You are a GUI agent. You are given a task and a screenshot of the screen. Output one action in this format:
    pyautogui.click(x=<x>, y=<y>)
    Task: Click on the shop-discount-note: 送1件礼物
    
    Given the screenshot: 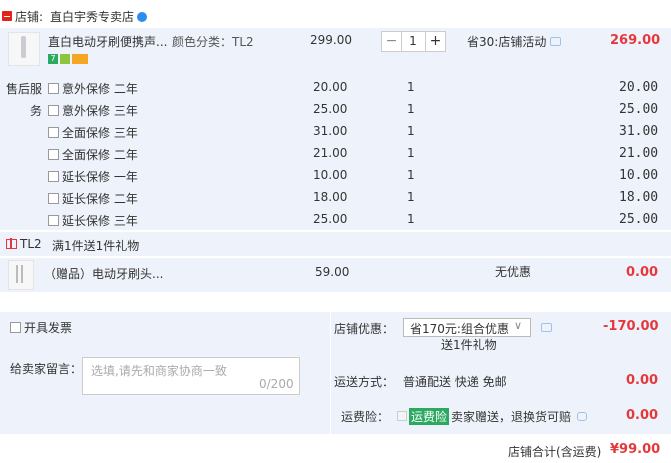 What is the action you would take?
    pyautogui.click(x=469, y=345)
    